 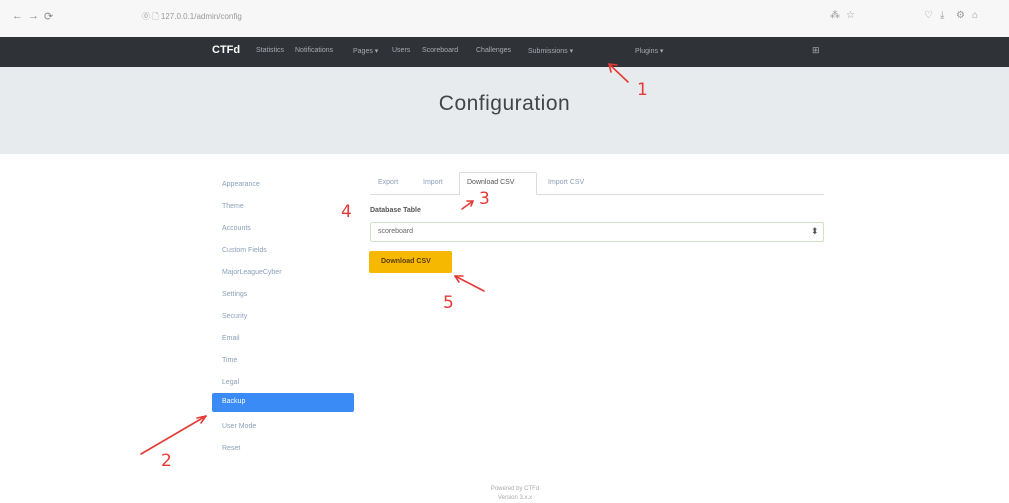 I want to click on shield-icon: ♡, so click(x=928, y=15).